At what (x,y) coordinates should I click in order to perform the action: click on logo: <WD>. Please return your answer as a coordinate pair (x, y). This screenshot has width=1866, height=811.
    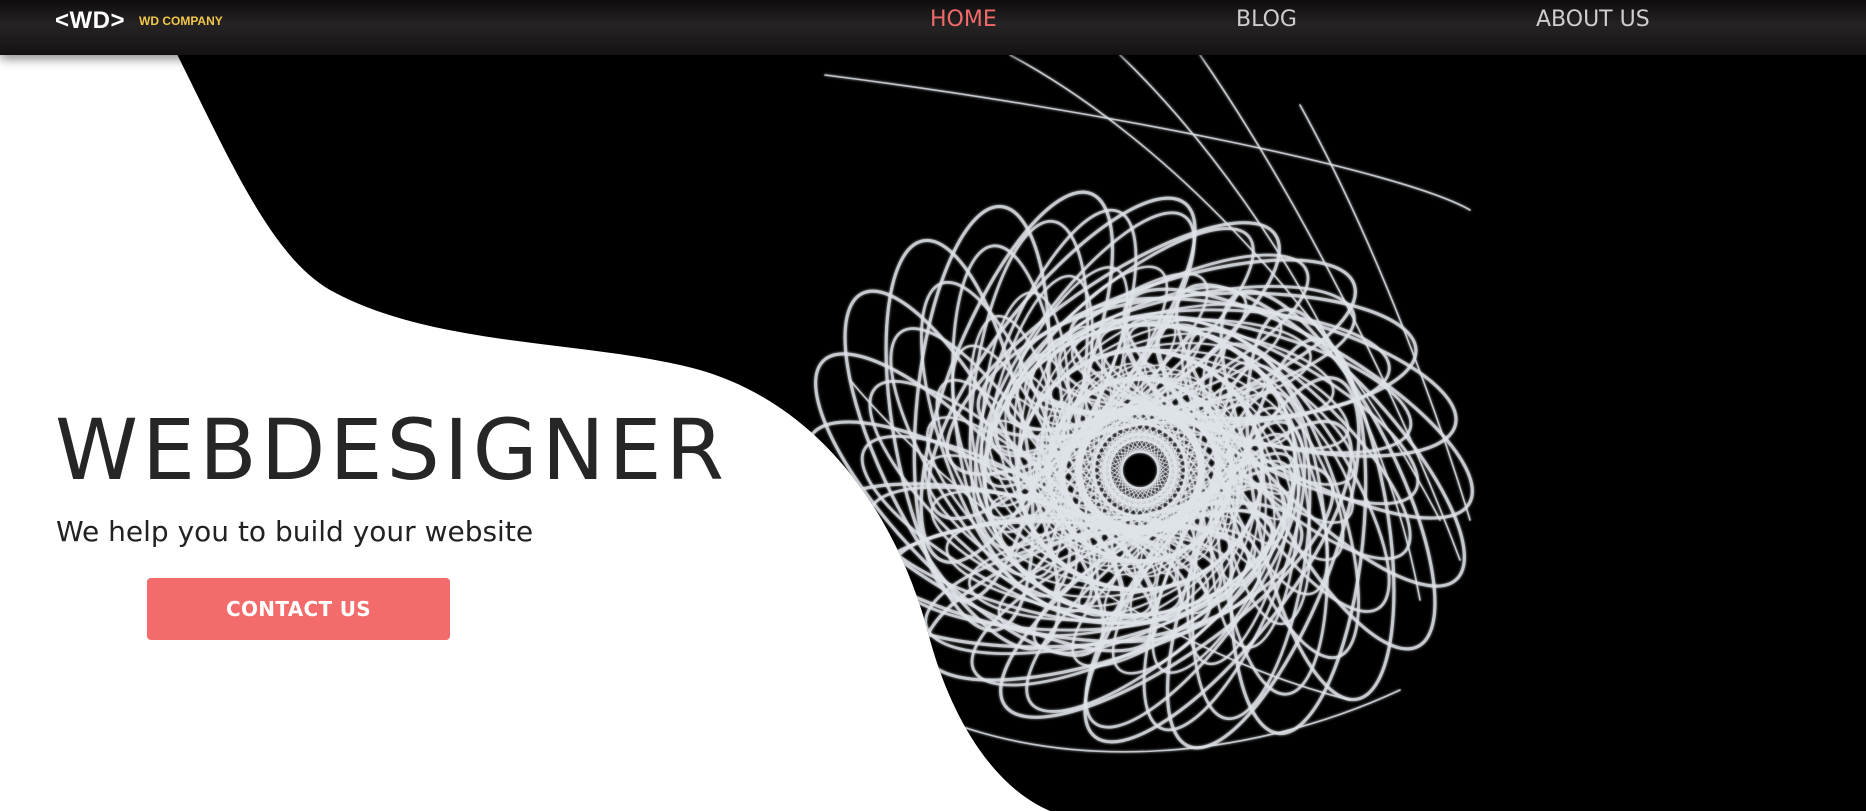
    Looking at the image, I should click on (90, 21).